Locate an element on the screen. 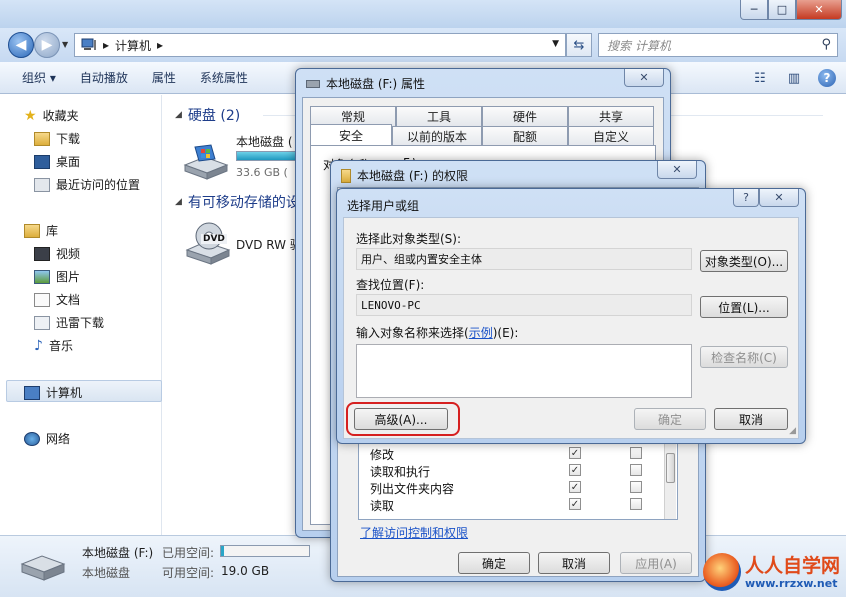 The image size is (846, 597). breadcrumb-computer: 计算机 is located at coordinates (133, 45).